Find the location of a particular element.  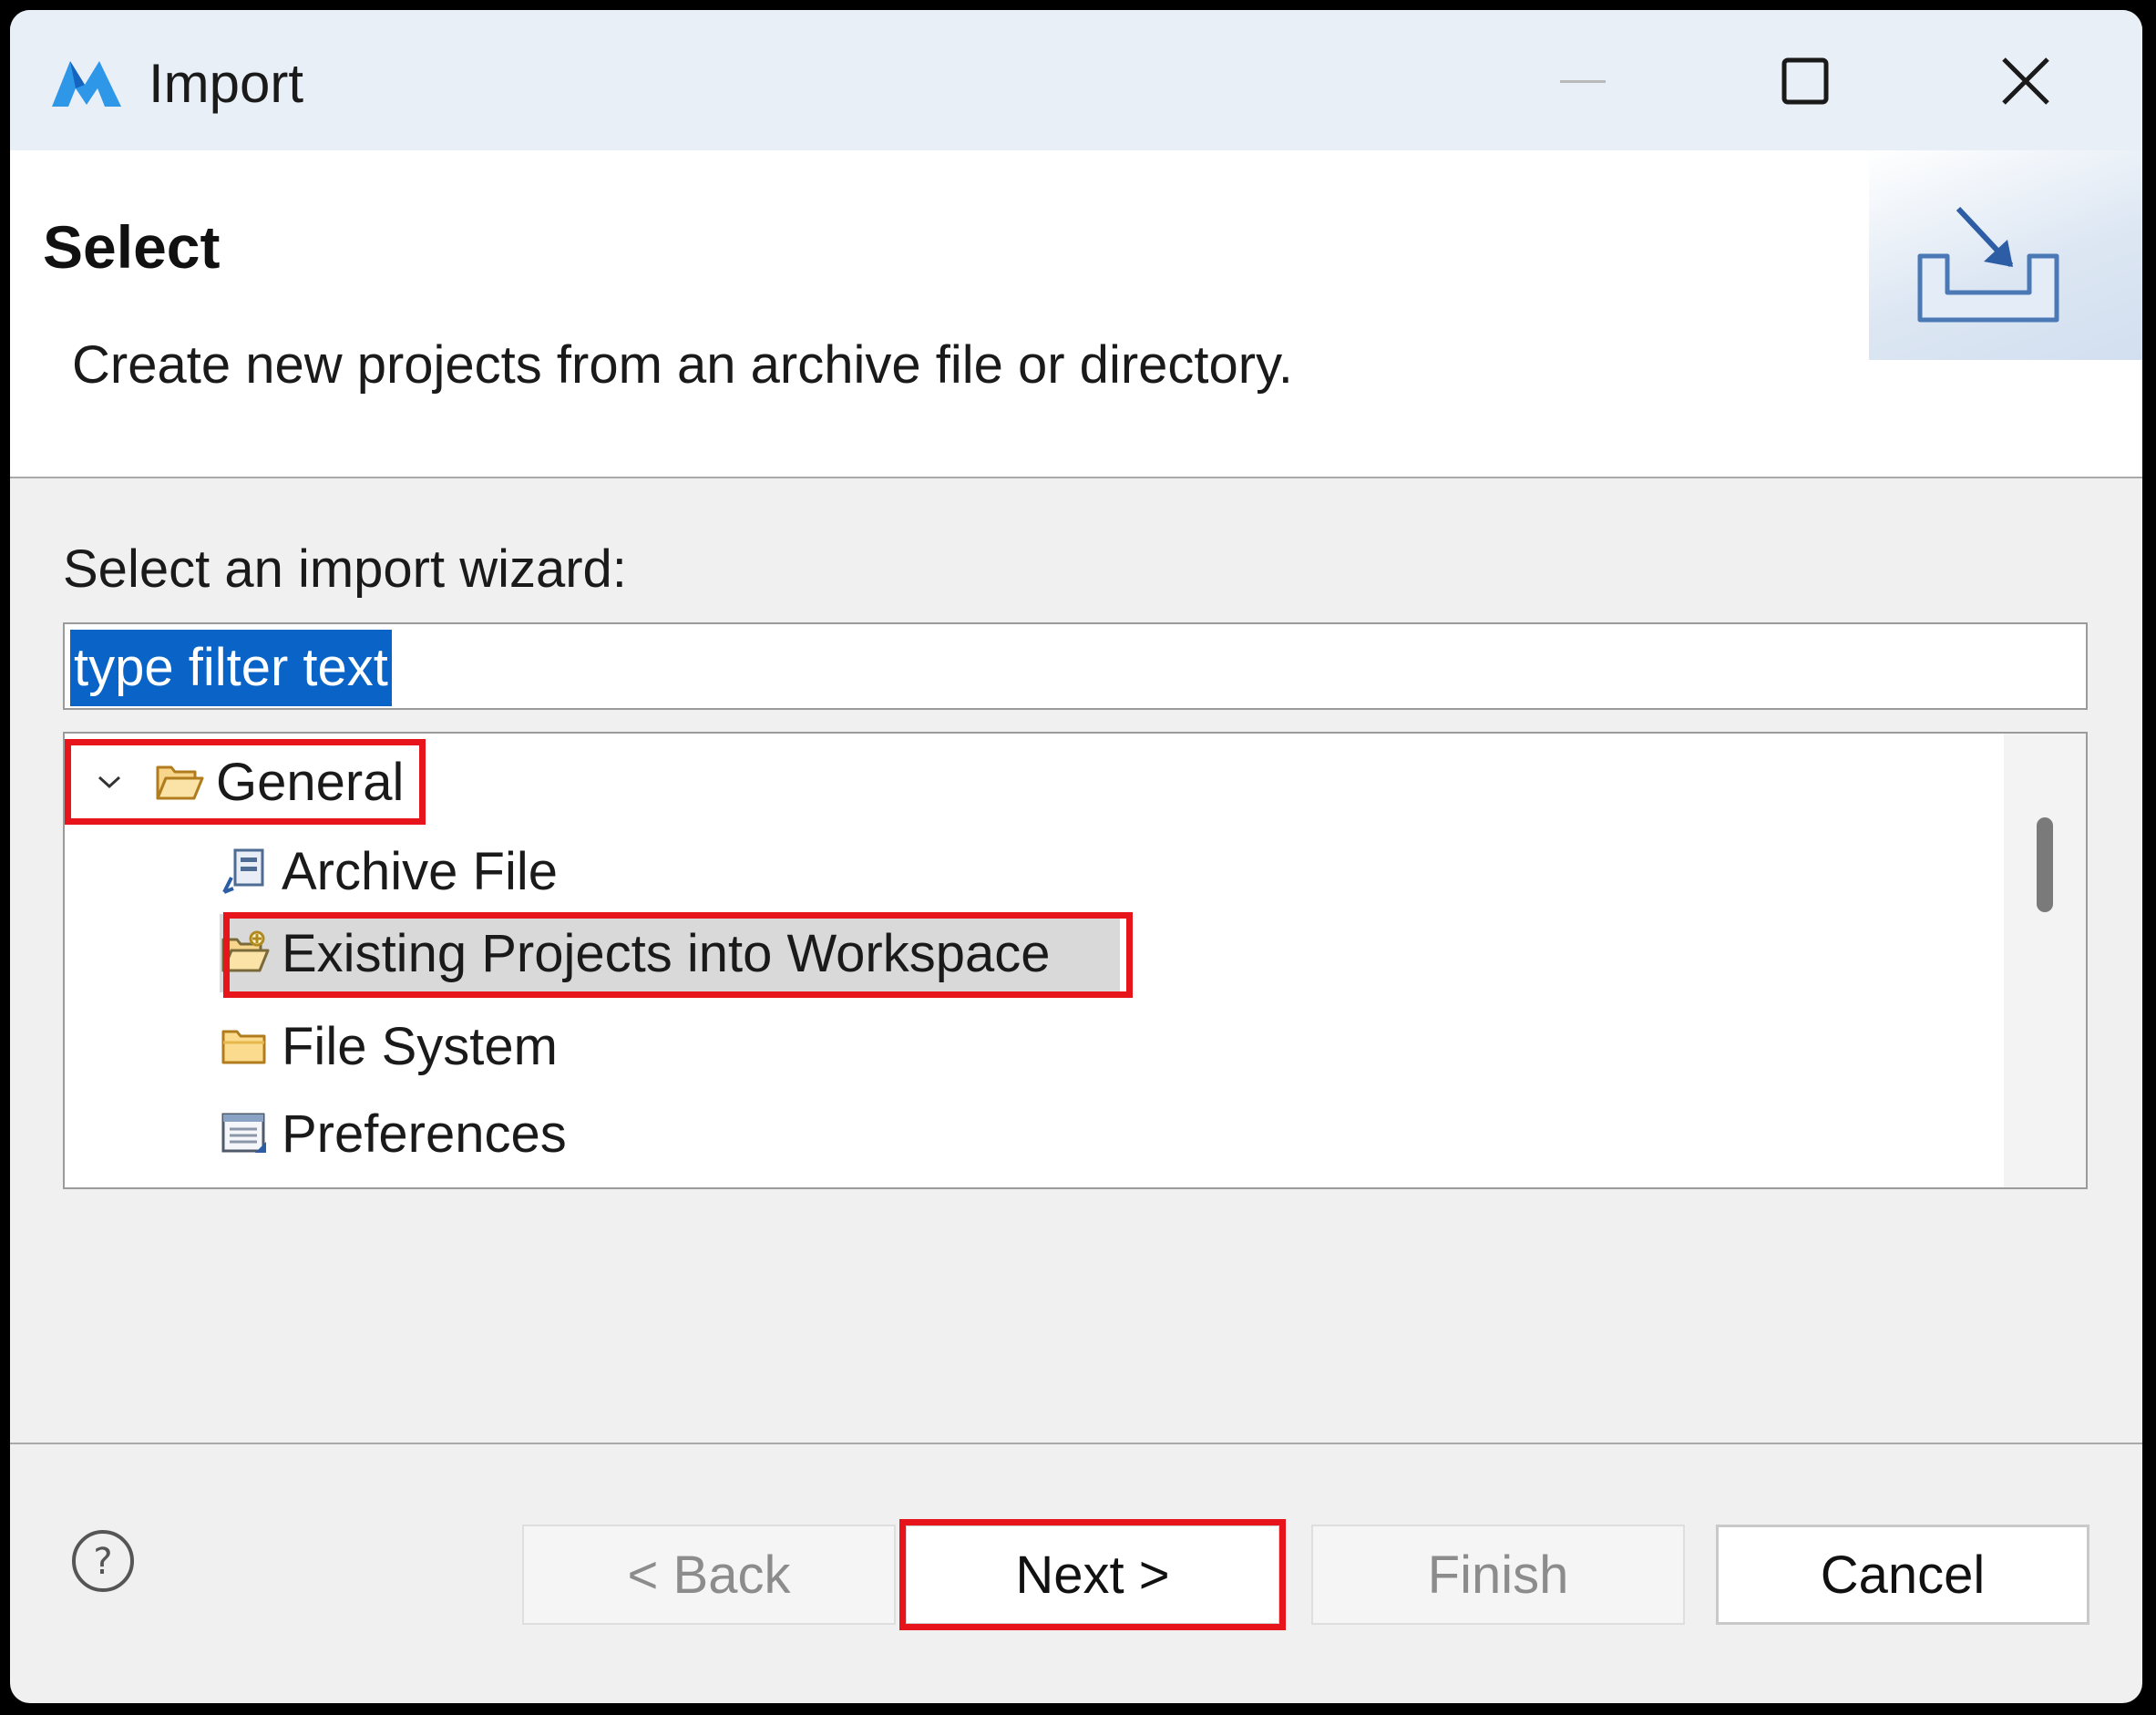

minimize-button is located at coordinates (1583, 81).